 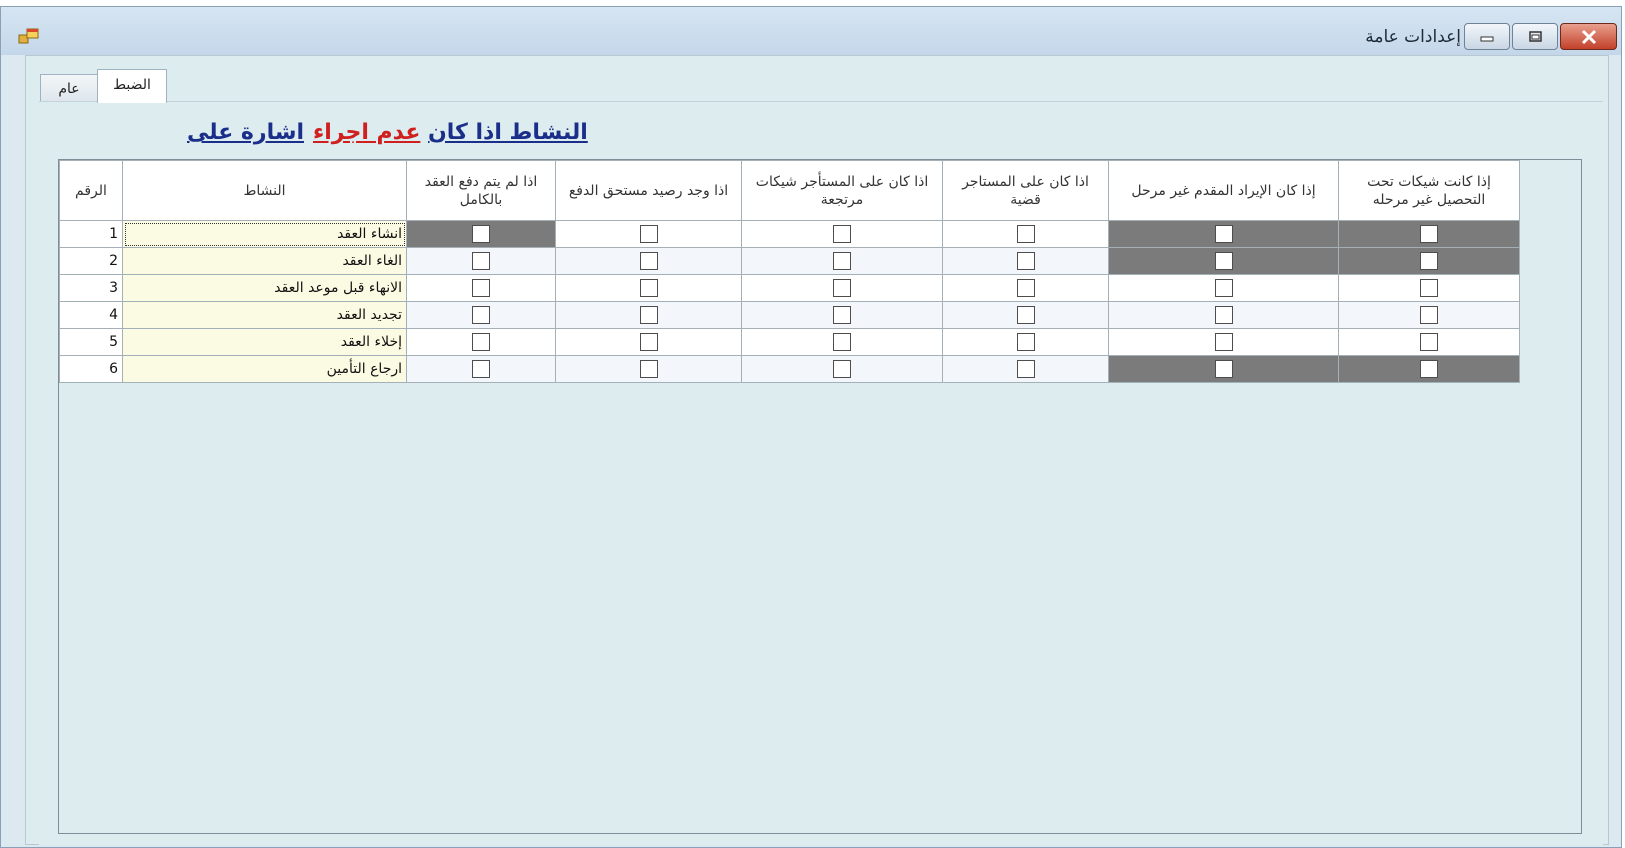 What do you see at coordinates (91, 369) in the screenshot?
I see `row-number-cell: 6` at bounding box center [91, 369].